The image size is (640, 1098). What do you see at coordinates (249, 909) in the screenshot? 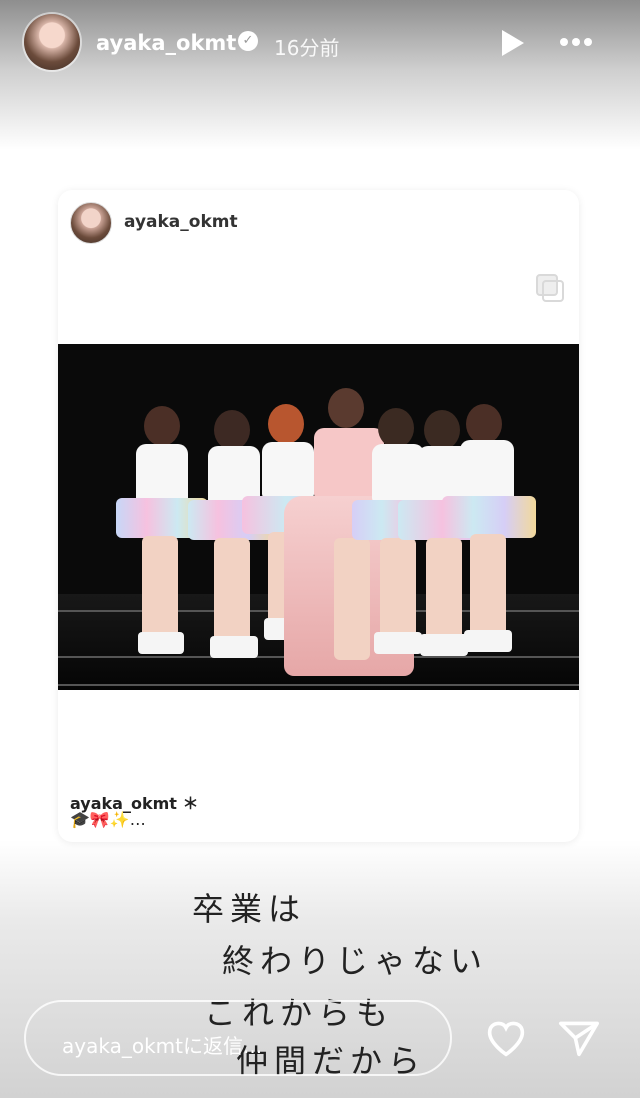
I see `handwritten-line-1: 卒業は` at bounding box center [249, 909].